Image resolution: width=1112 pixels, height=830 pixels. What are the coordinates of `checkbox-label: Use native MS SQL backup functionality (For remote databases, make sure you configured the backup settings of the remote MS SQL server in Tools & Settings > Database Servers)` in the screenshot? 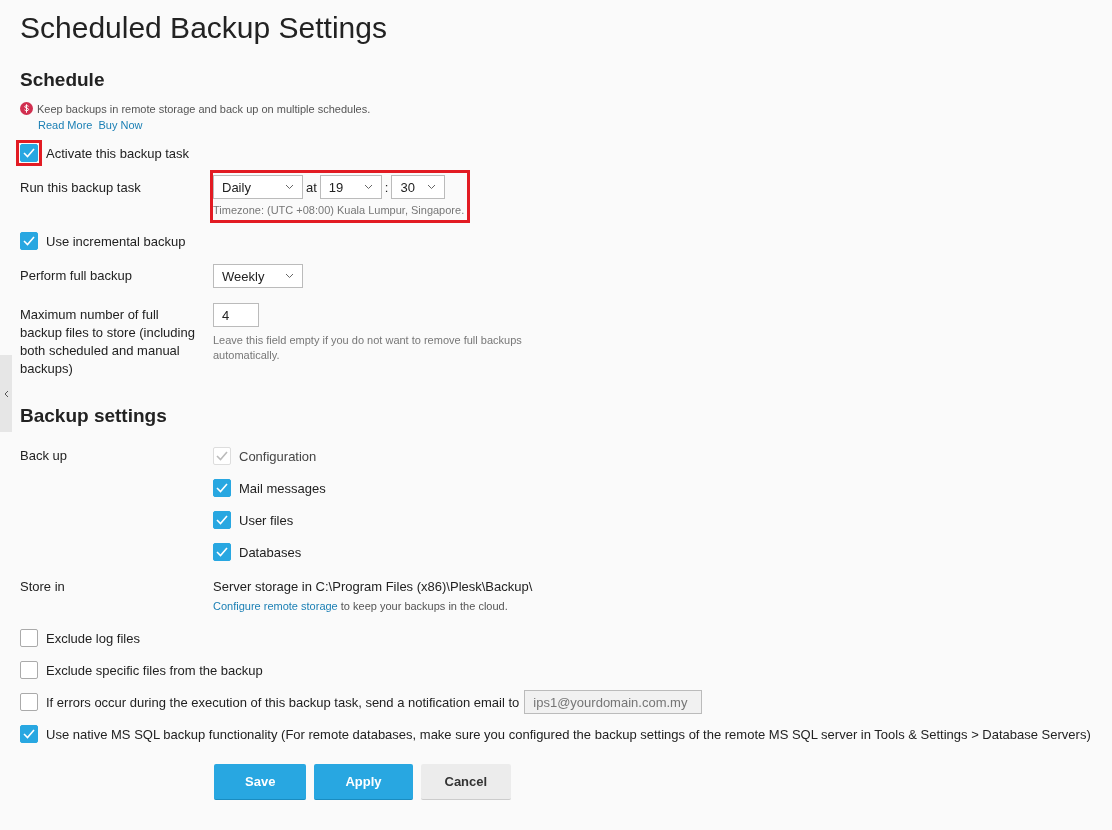 It's located at (568, 734).